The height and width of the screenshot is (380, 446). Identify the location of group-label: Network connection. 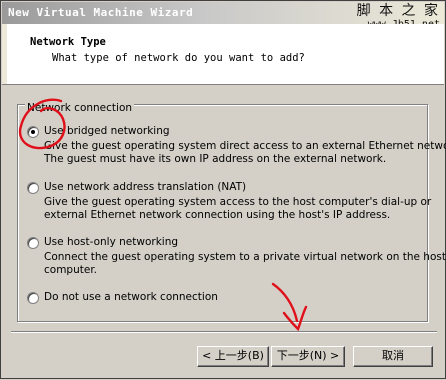
(80, 108).